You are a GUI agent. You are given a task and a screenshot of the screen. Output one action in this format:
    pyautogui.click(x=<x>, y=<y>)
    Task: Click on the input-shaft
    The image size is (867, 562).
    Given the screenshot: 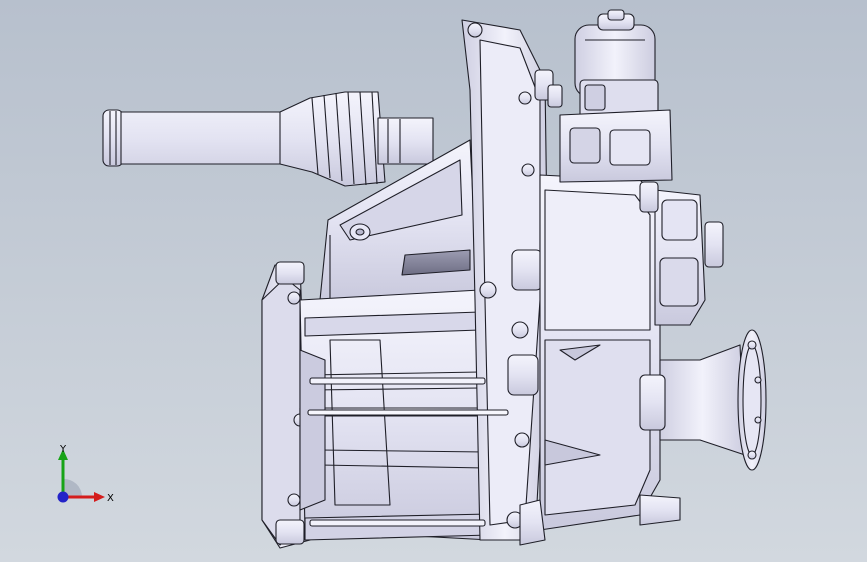 What is the action you would take?
    pyautogui.click(x=268, y=139)
    